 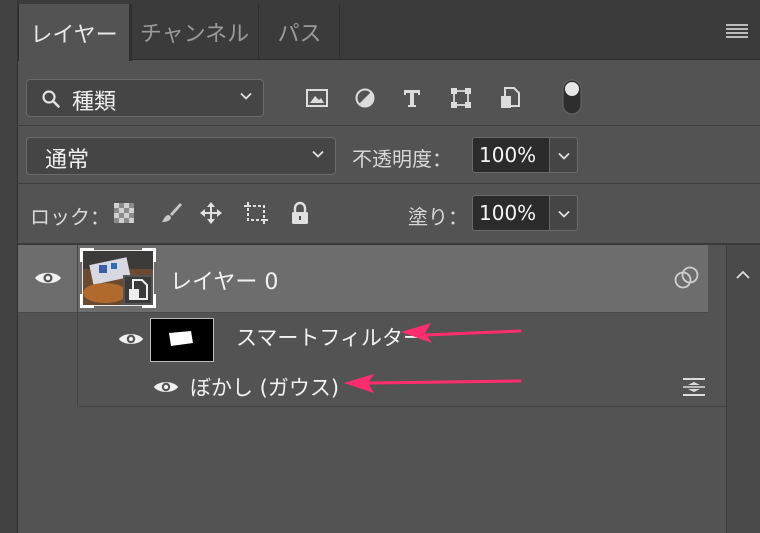 I want to click on filter-name: ぼかし (ガウス), so click(x=264, y=387).